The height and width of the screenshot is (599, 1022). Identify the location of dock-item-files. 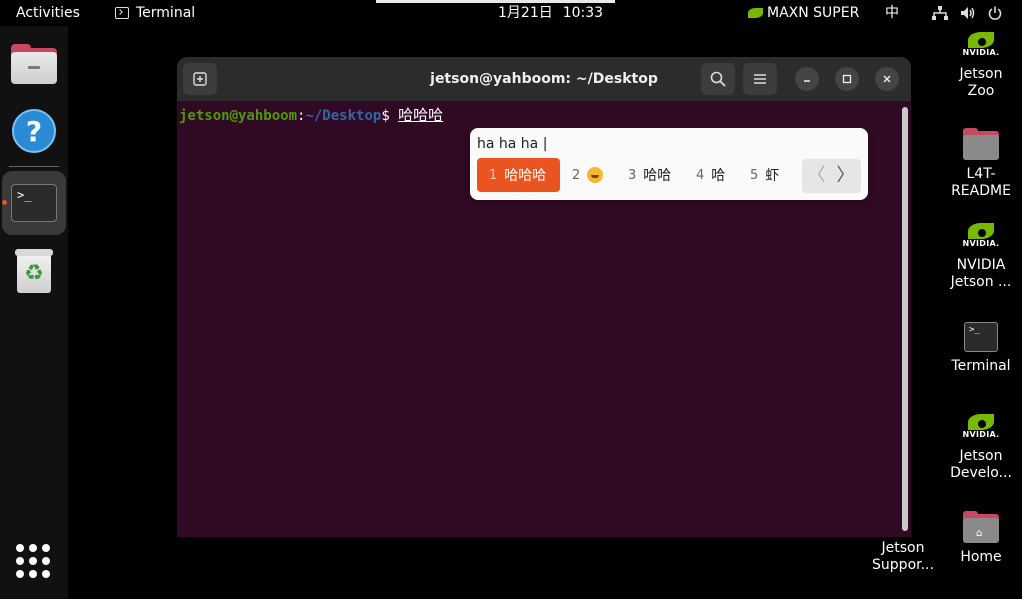
(34, 64).